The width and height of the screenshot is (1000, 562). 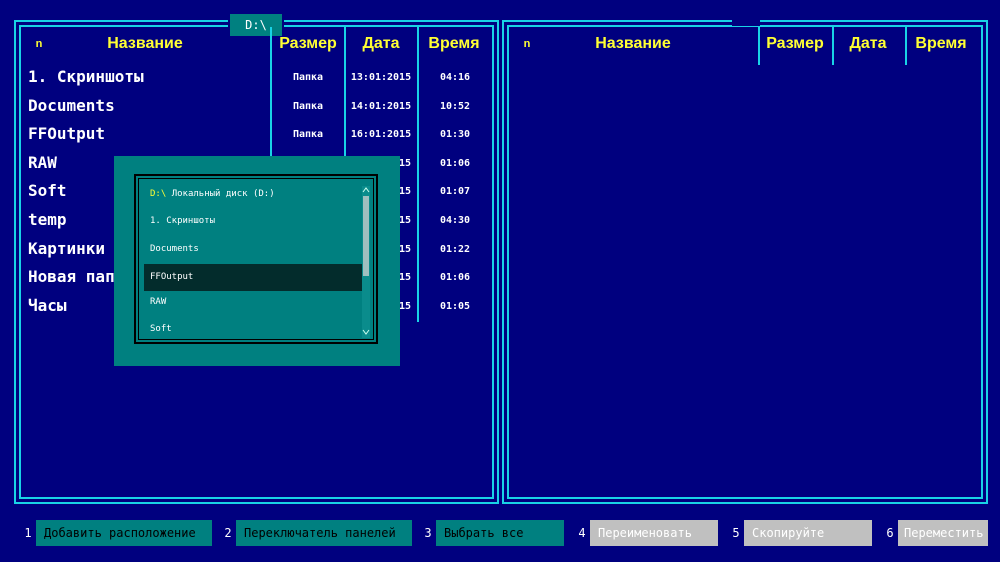 I want to click on list-item-time: 01:30, so click(x=455, y=134).